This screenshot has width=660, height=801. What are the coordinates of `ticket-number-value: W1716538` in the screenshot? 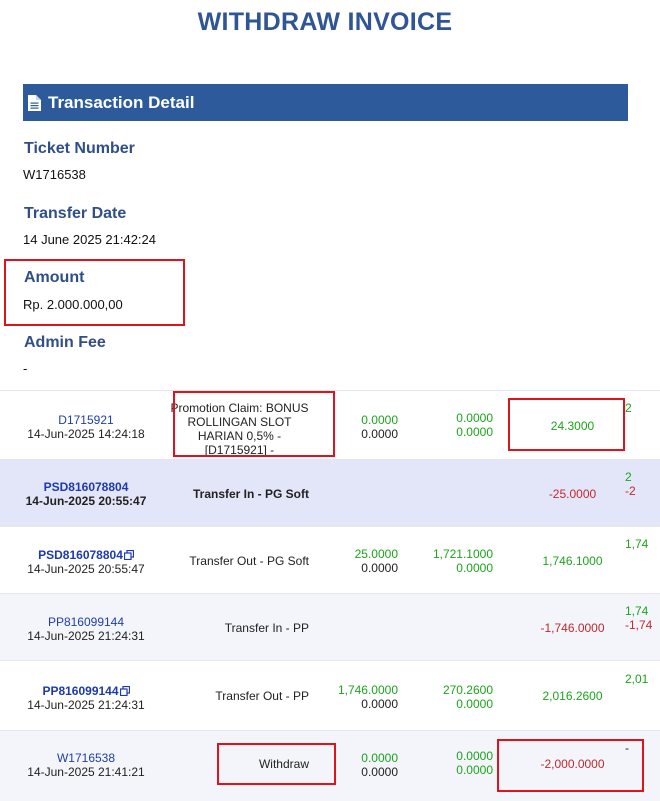 It's located at (54, 174).